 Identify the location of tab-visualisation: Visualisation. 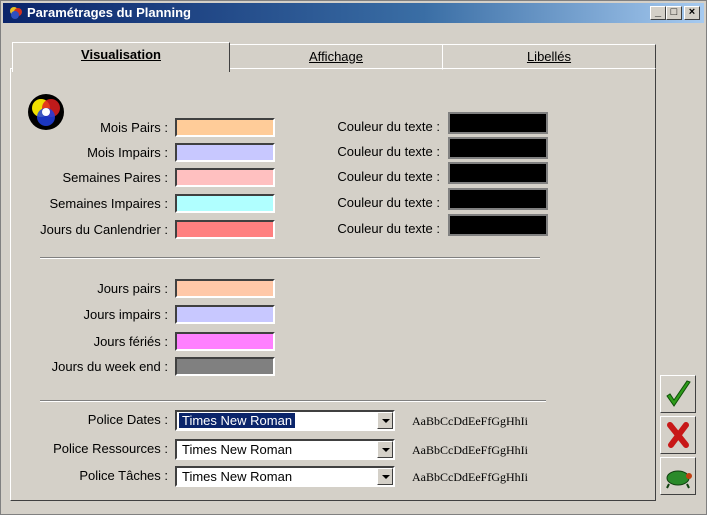
(121, 57).